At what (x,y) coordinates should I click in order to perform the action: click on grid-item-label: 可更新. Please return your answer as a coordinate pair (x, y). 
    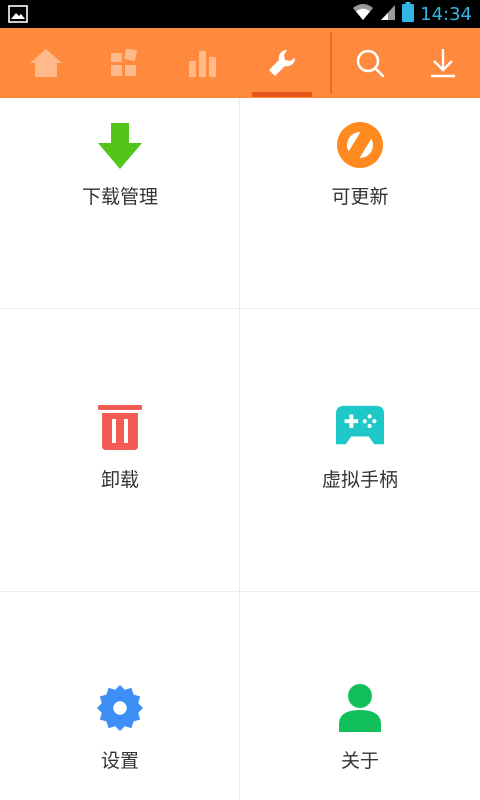
    Looking at the image, I should click on (360, 197).